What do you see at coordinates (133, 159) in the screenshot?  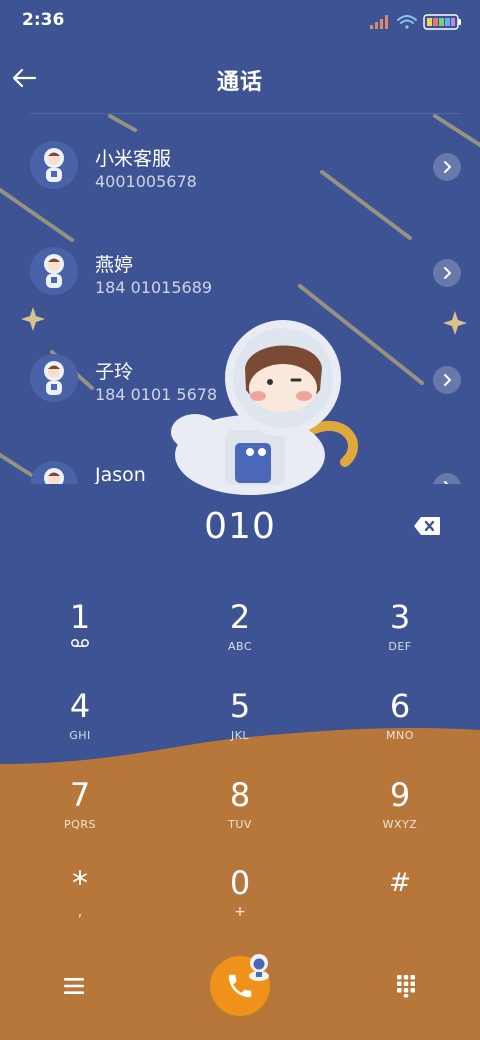 I see `contact-name: 小米客服` at bounding box center [133, 159].